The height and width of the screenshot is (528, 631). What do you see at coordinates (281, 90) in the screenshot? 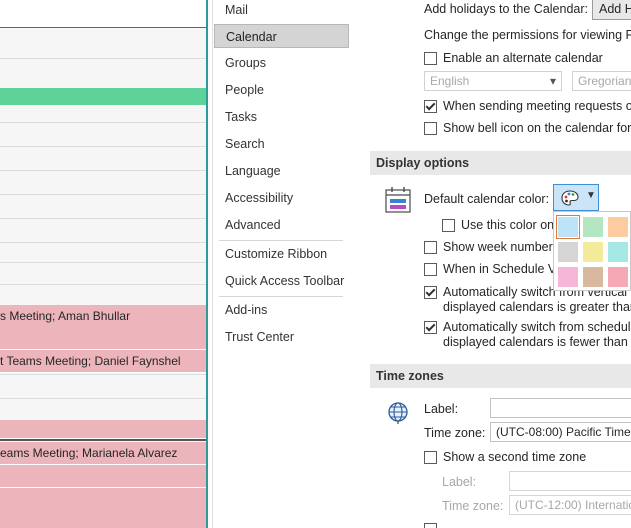
I see `nav-item-people: People` at bounding box center [281, 90].